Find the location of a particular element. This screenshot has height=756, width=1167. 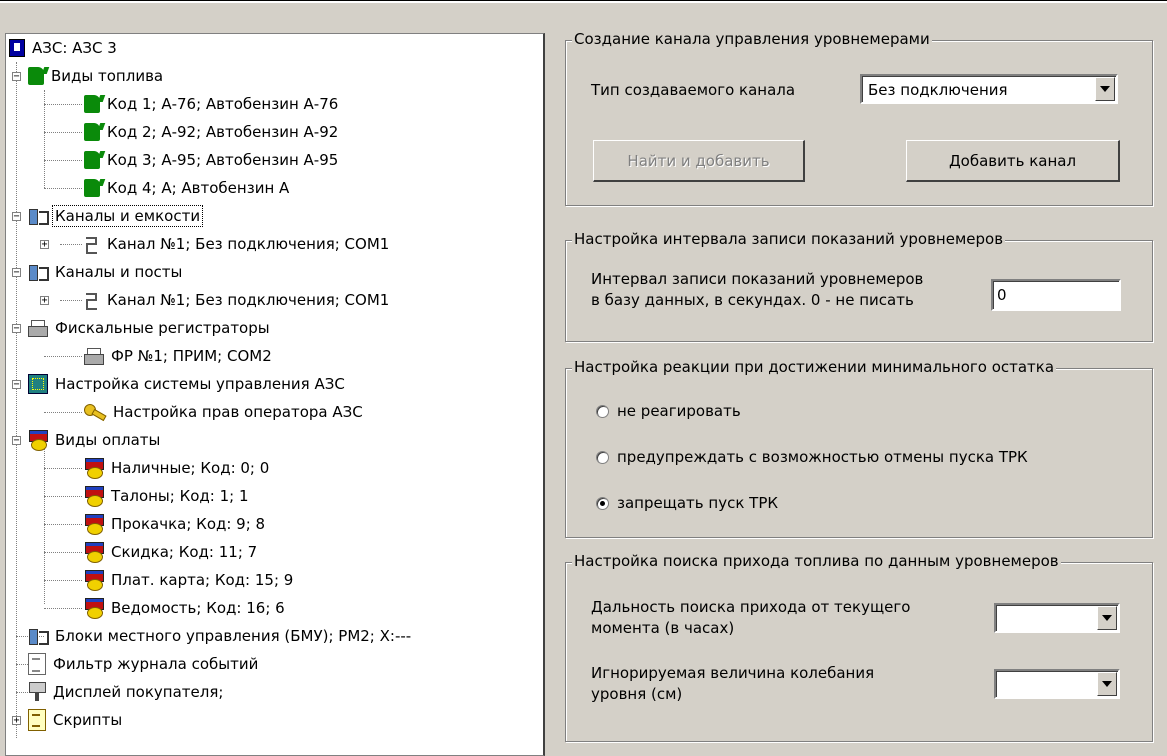

tree-item-payment: Талоны; Код: 1; 1 is located at coordinates (167, 496).